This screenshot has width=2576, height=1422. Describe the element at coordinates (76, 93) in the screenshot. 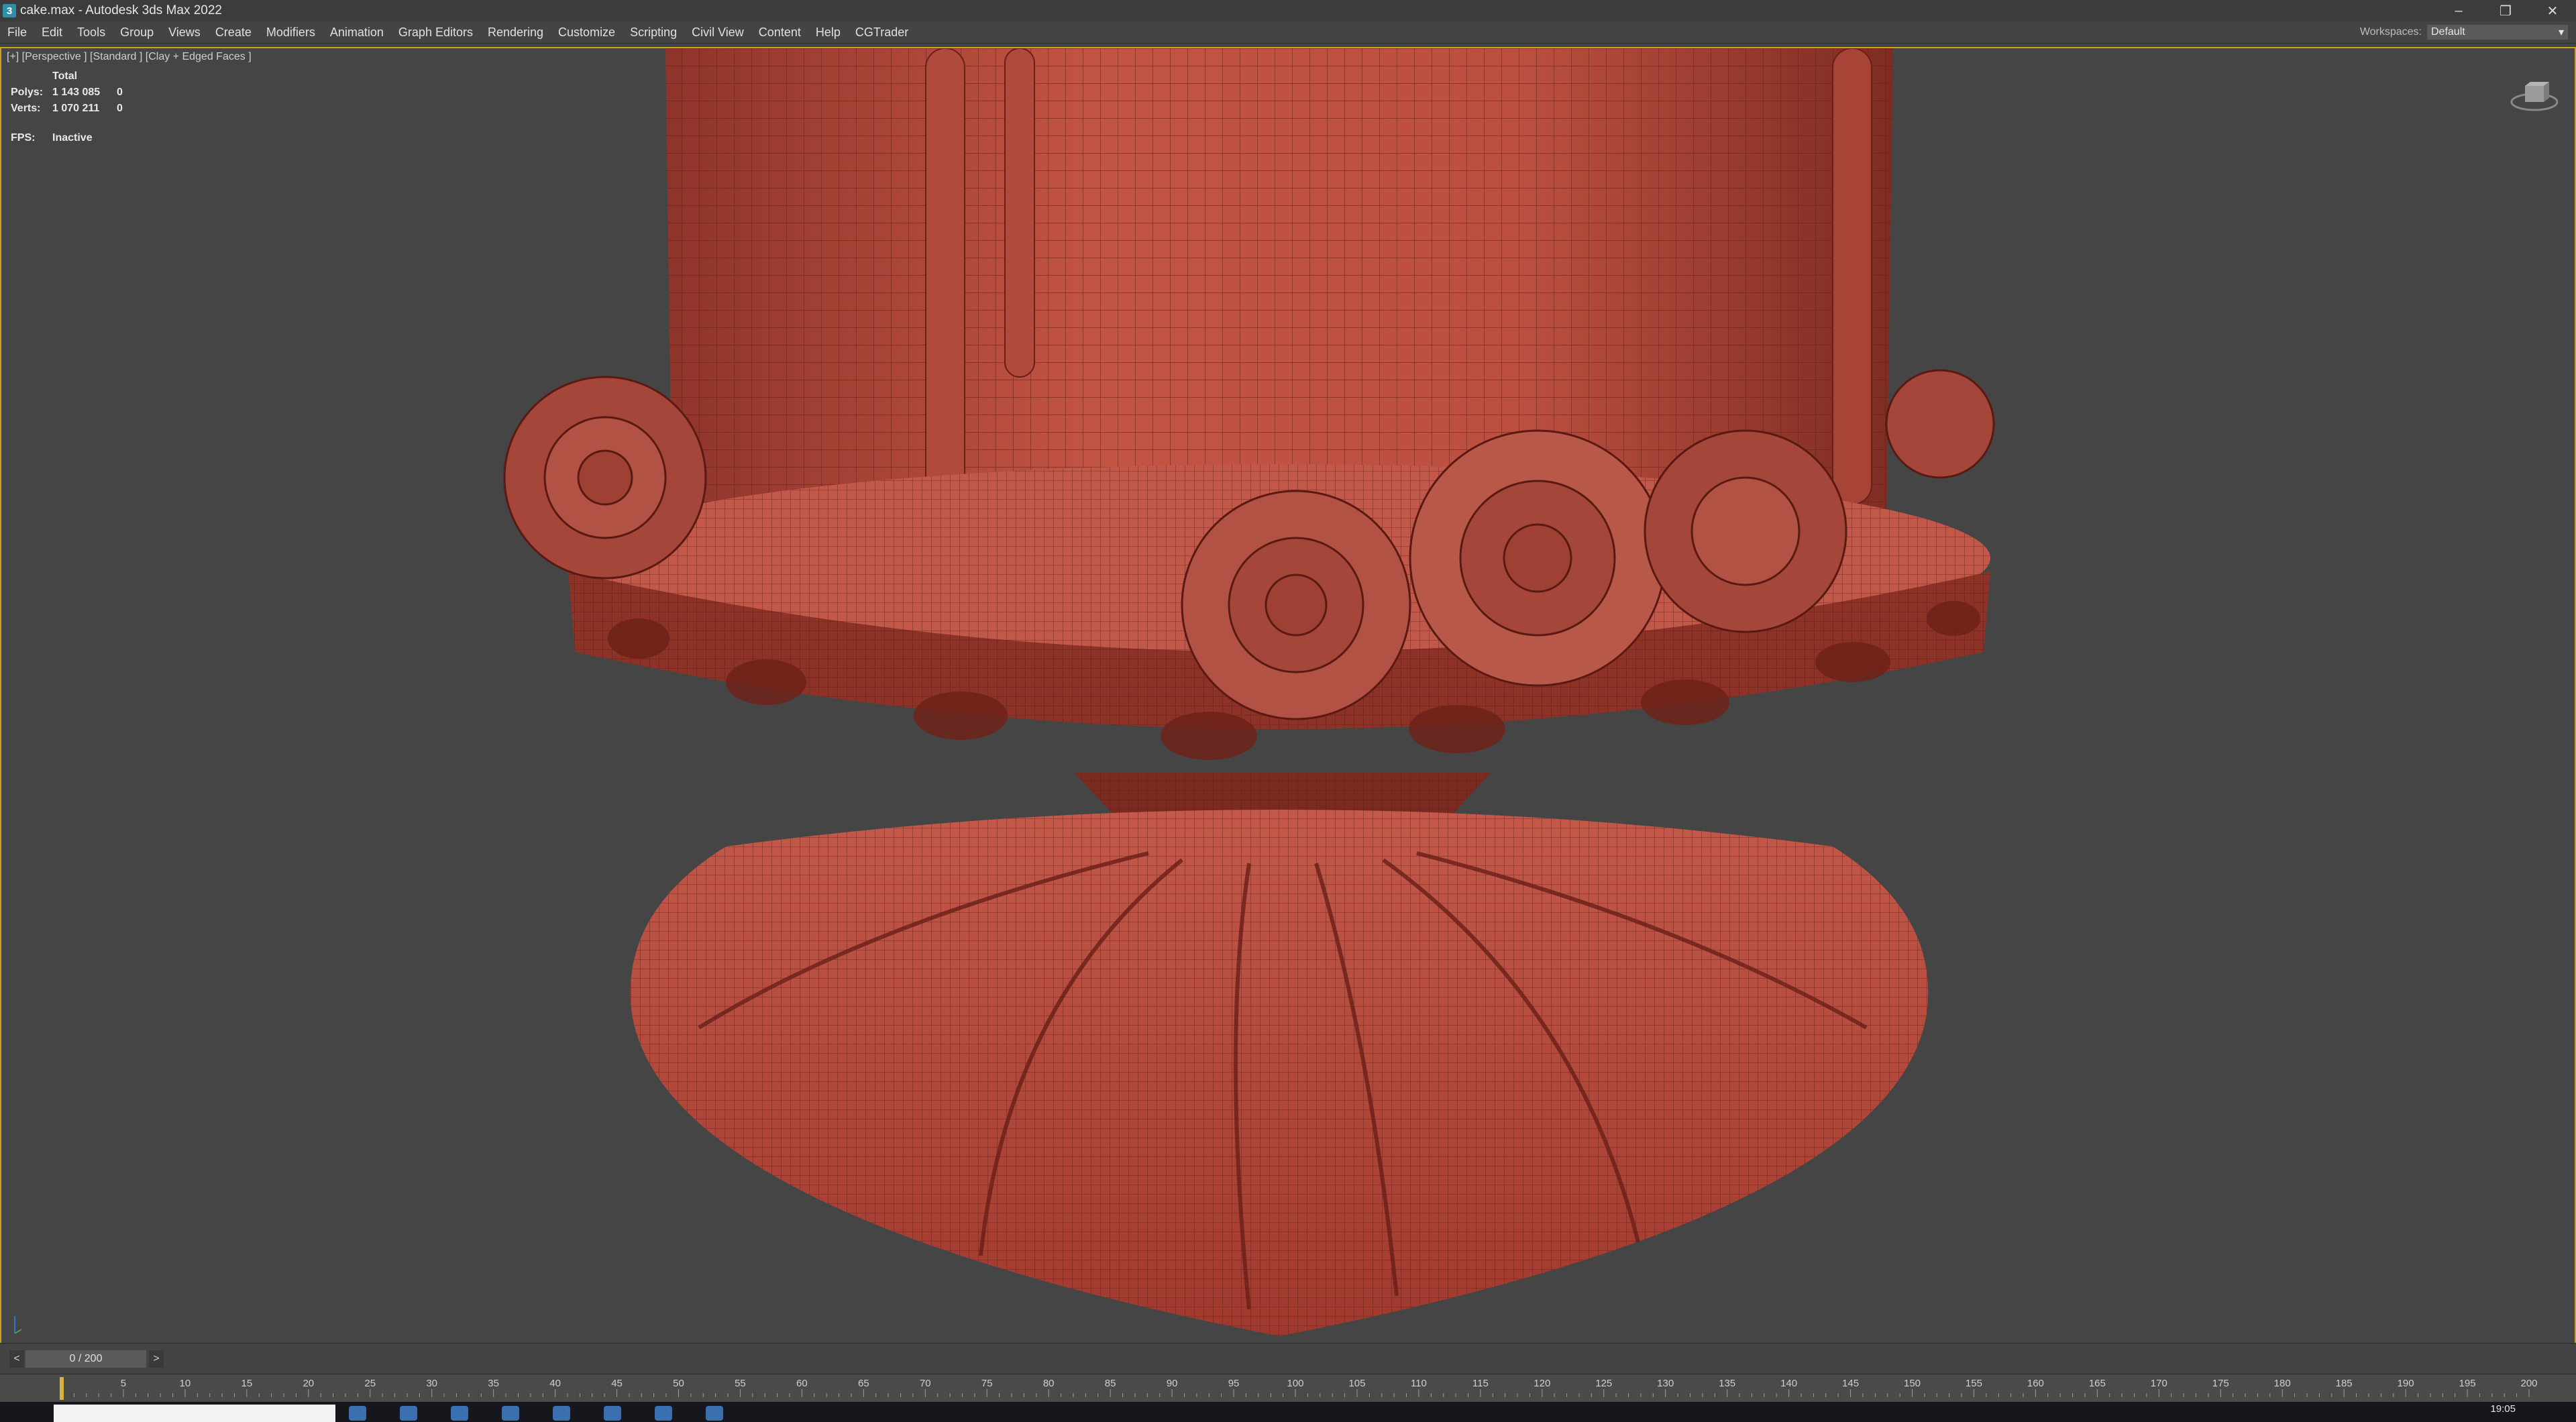

I see `polys-value: 1 143 085` at that location.